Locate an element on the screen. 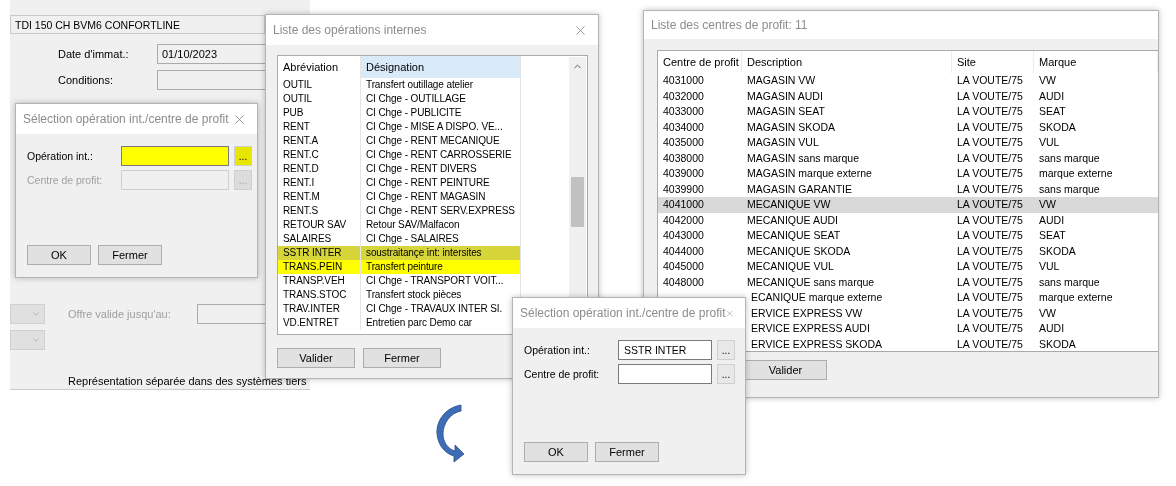 This screenshot has width=1176, height=486. scrollbar-thumb is located at coordinates (577, 202).